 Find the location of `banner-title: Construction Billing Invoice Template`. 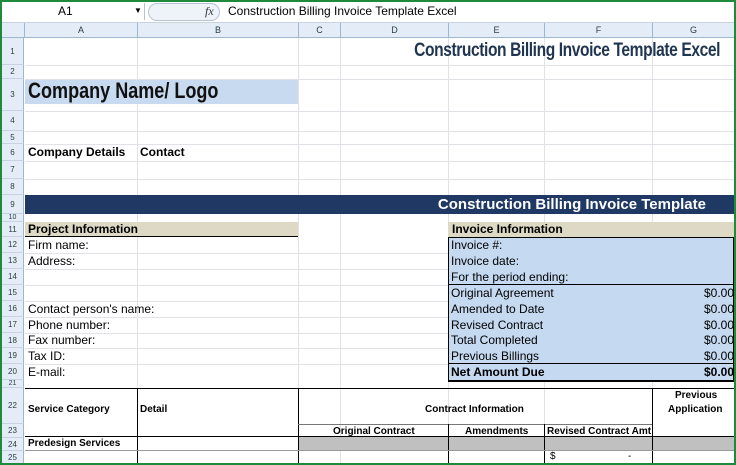

banner-title: Construction Billing Invoice Template is located at coordinates (571, 204).